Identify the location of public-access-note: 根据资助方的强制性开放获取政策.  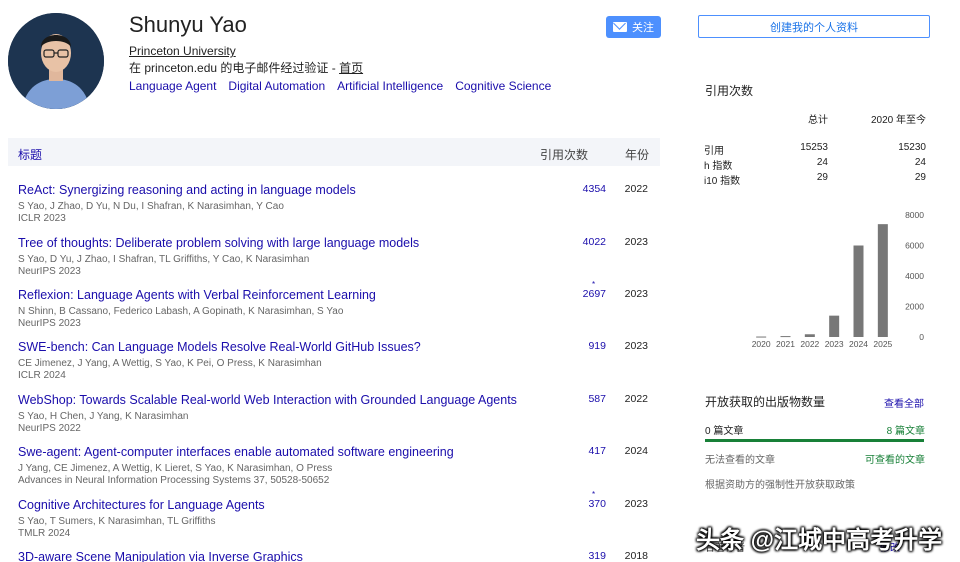
(780, 485).